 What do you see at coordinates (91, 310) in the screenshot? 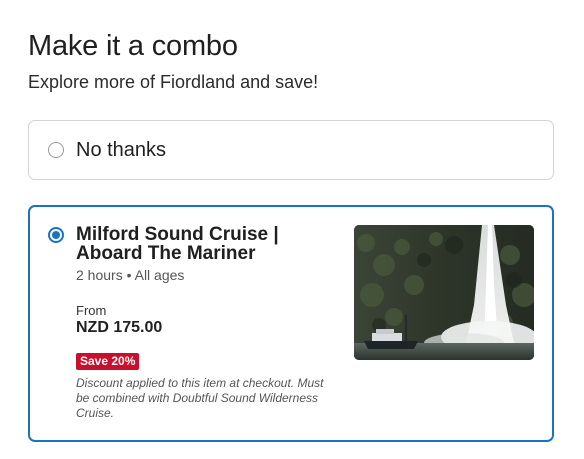
I see `price-from-label: From` at bounding box center [91, 310].